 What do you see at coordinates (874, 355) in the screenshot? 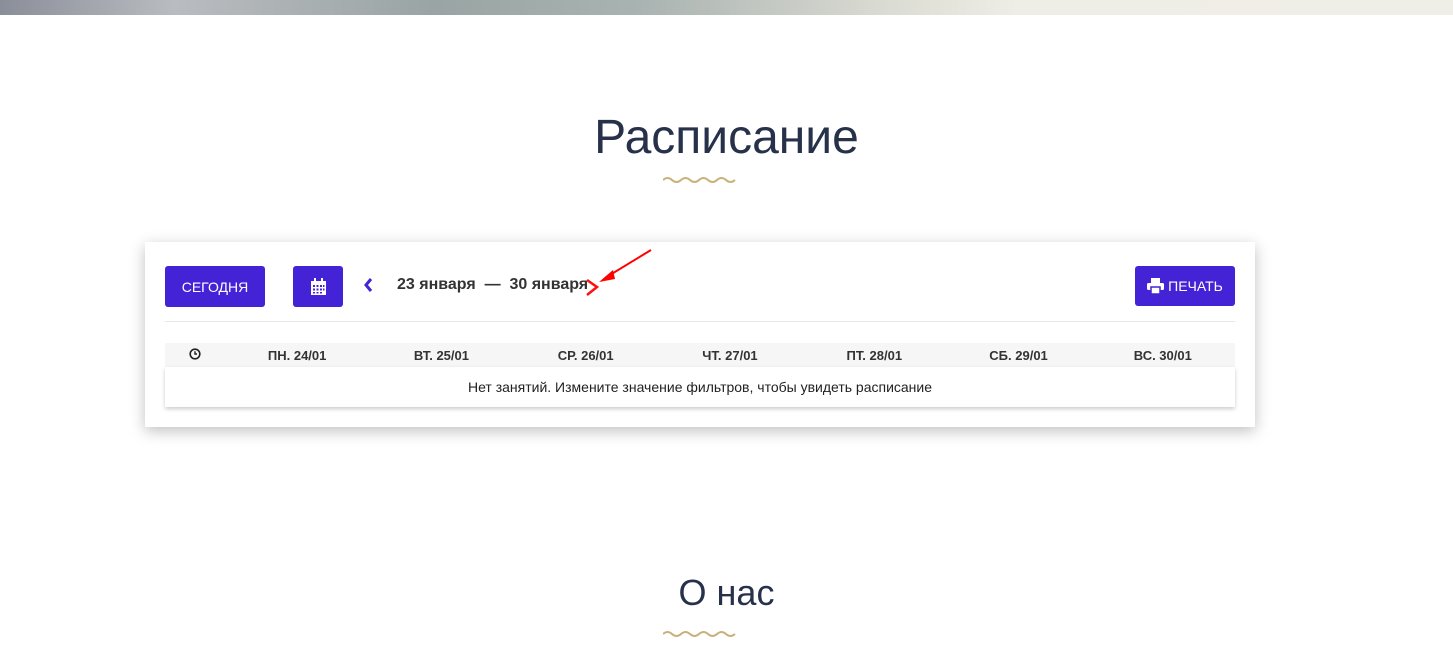
I see `day-header: ПТ. 28/01` at bounding box center [874, 355].